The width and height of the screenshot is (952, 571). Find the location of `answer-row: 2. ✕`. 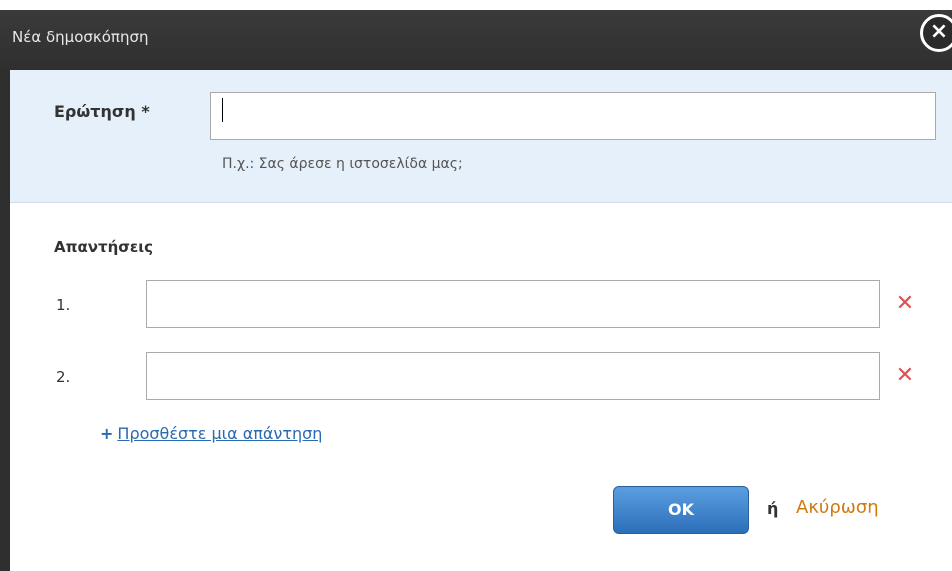

answer-row: 2. ✕ is located at coordinates (476, 377).